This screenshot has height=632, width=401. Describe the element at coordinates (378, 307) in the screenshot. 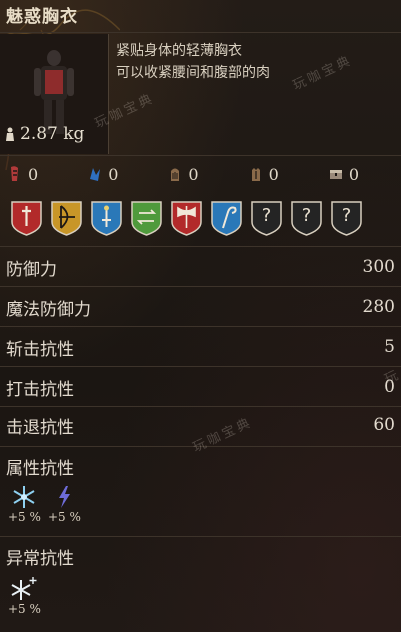

I see `stat-value: 280` at that location.